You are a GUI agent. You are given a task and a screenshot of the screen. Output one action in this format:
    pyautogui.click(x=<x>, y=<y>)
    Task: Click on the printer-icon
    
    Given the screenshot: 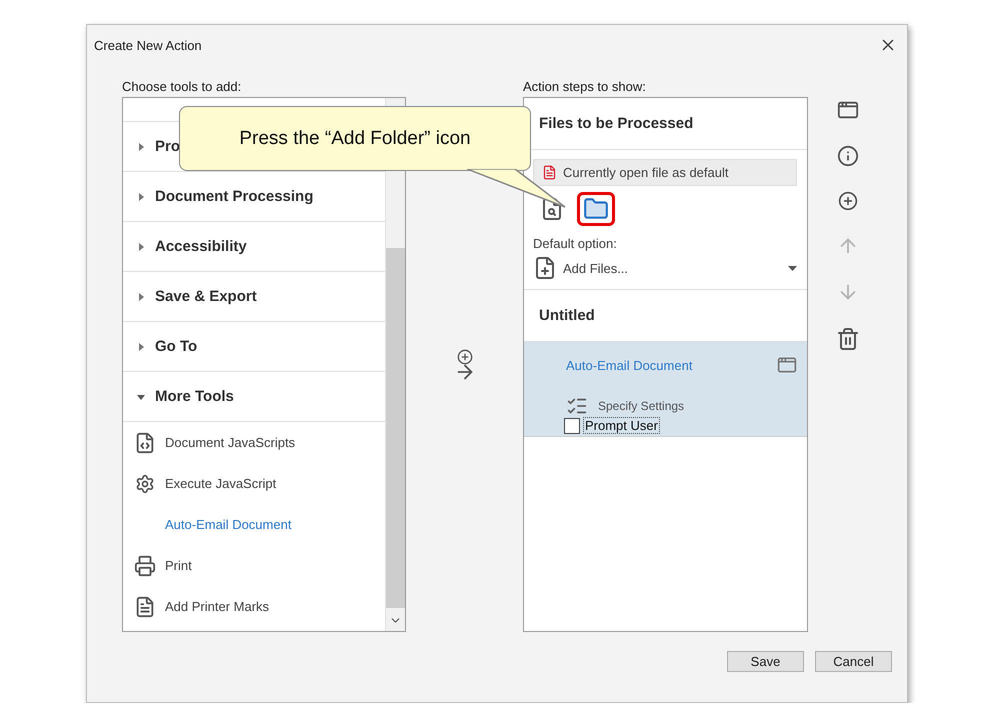 What is the action you would take?
    pyautogui.click(x=145, y=565)
    